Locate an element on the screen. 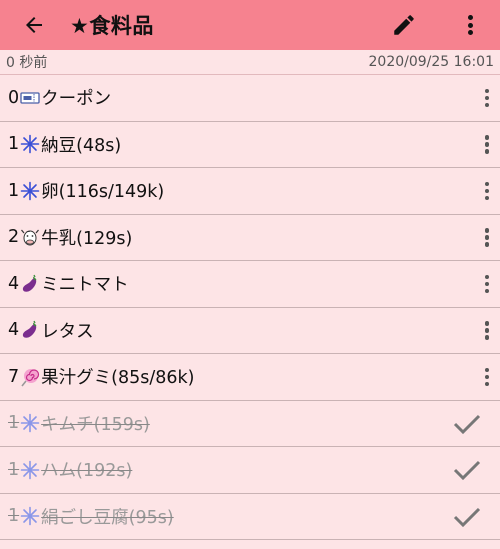 Image resolution: width=500 pixels, height=549 pixels. back-arrow-icon is located at coordinates (34, 25).